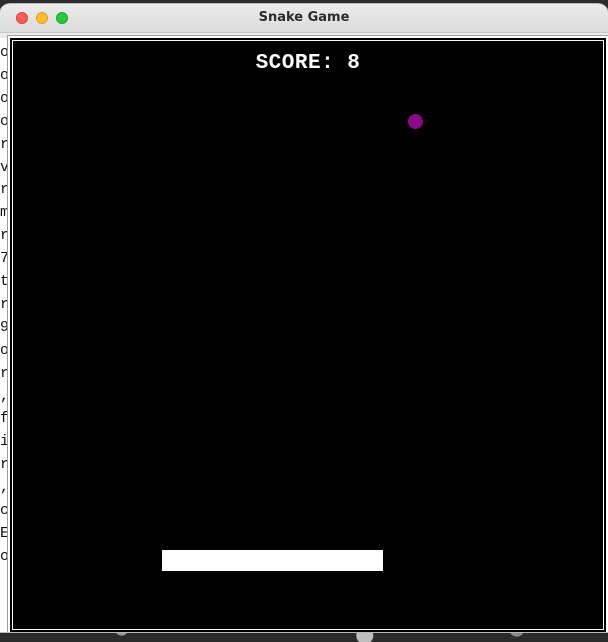  I want to click on window-title: Snake Game, so click(304, 17).